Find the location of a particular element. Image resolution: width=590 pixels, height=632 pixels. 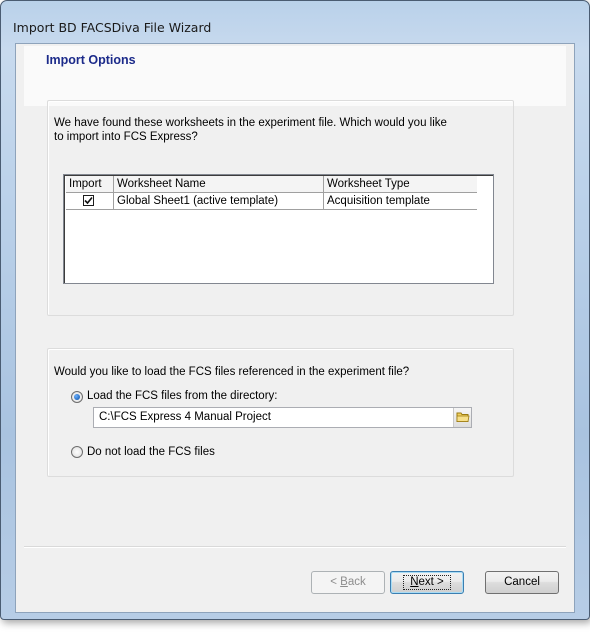

next-accelerator: N is located at coordinates (414, 582).